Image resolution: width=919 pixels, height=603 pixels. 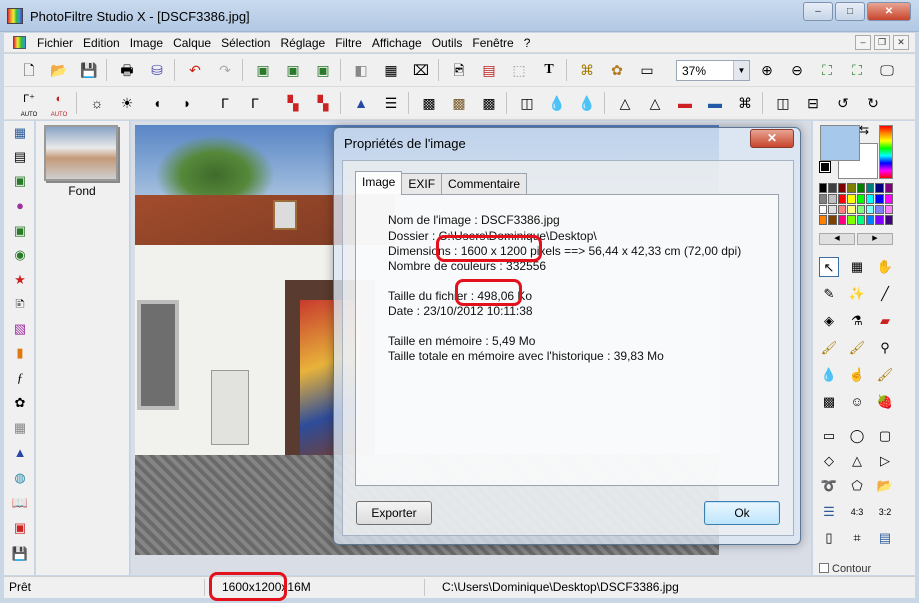 What do you see at coordinates (149, 43) in the screenshot?
I see `menu-image: Image` at bounding box center [149, 43].